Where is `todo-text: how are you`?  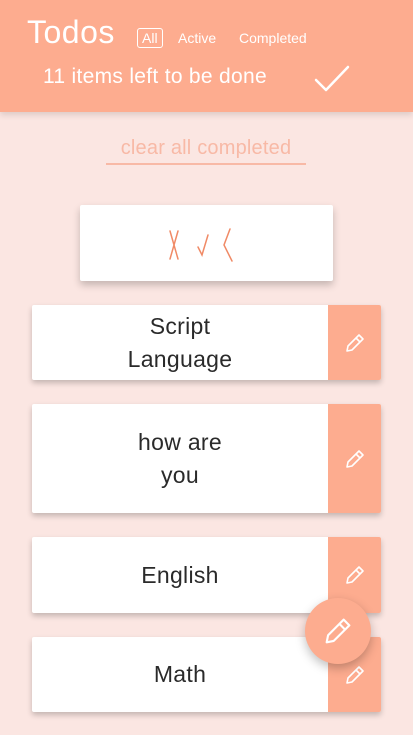 todo-text: how are you is located at coordinates (180, 458).